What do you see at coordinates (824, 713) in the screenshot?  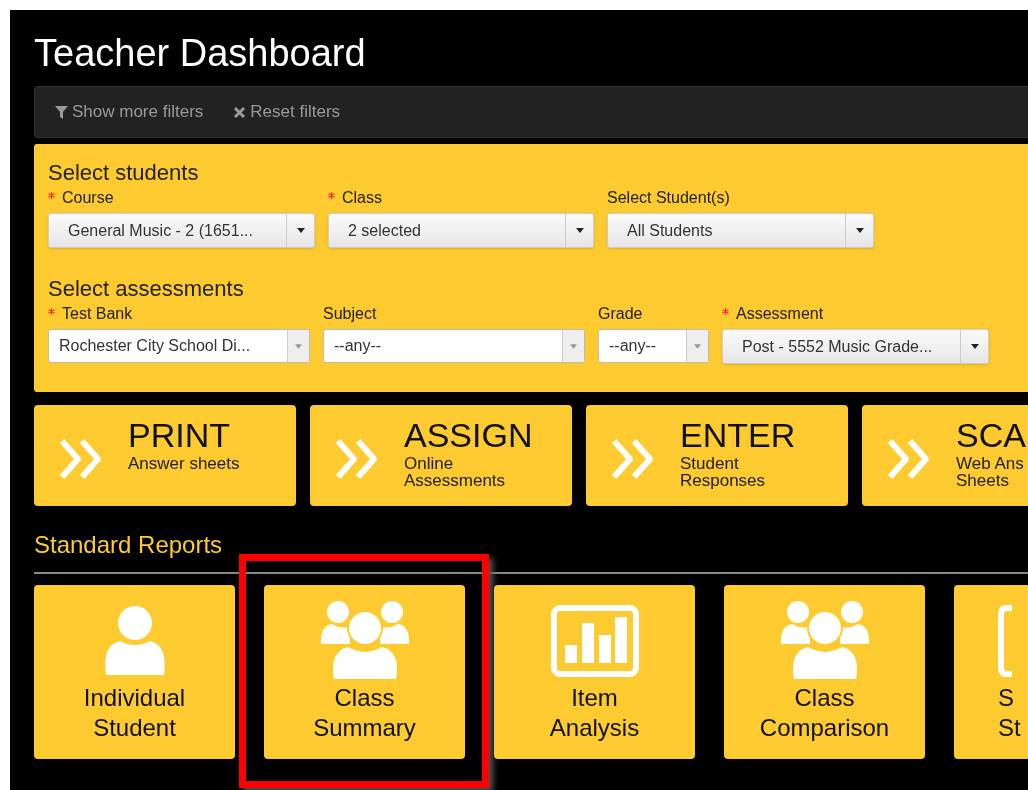 I see `report-label: Class Comparison` at bounding box center [824, 713].